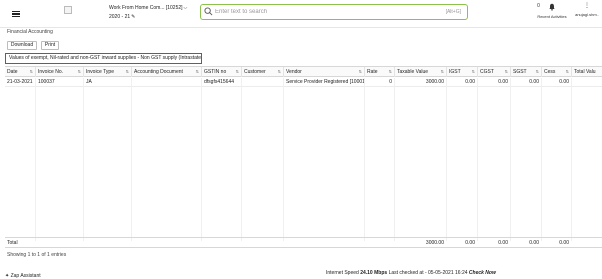 Image resolution: width=602 pixels, height=279 pixels. What do you see at coordinates (587, 10) in the screenshot?
I see `user-menu: ⋮ anujagl.shm..` at bounding box center [587, 10].